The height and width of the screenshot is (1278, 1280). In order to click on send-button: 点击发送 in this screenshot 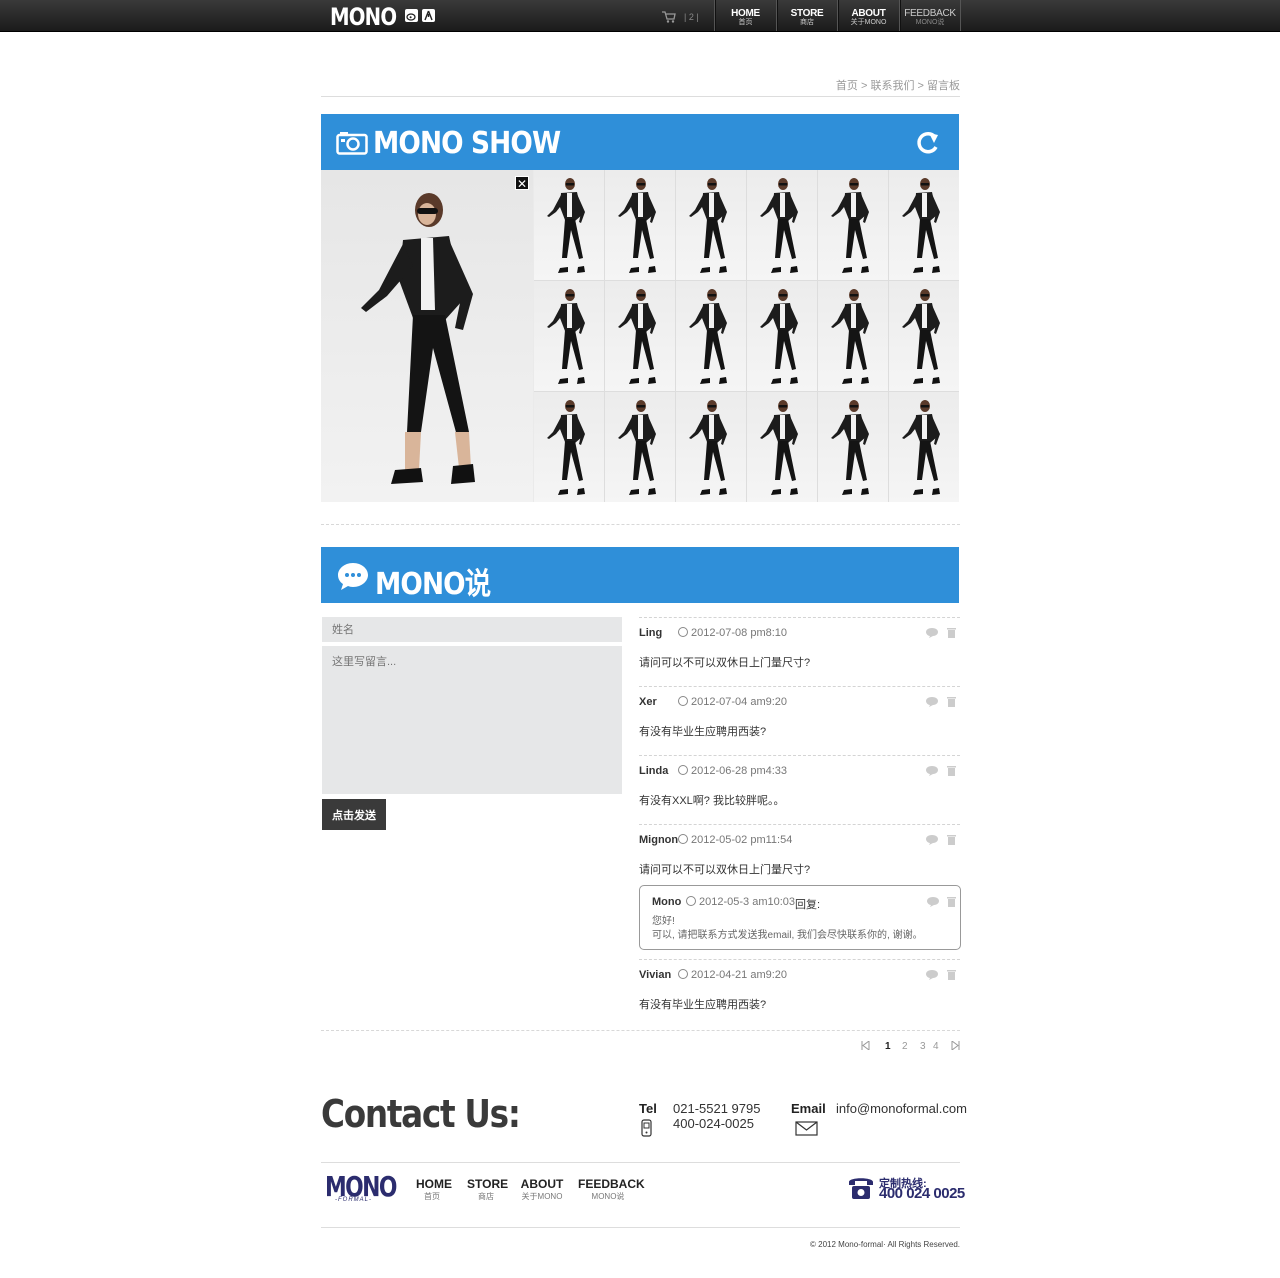, I will do `click(354, 814)`.